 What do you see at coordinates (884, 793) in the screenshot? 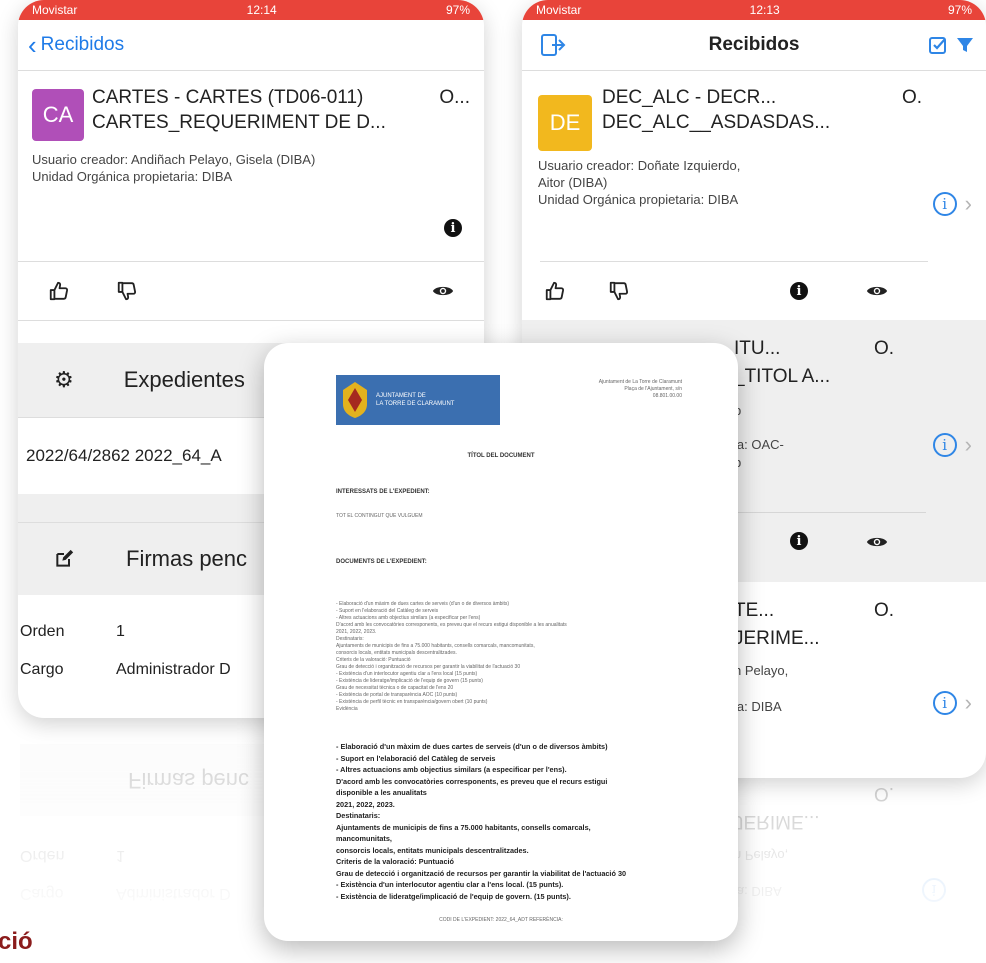
I see `reflection-text: O.` at bounding box center [884, 793].